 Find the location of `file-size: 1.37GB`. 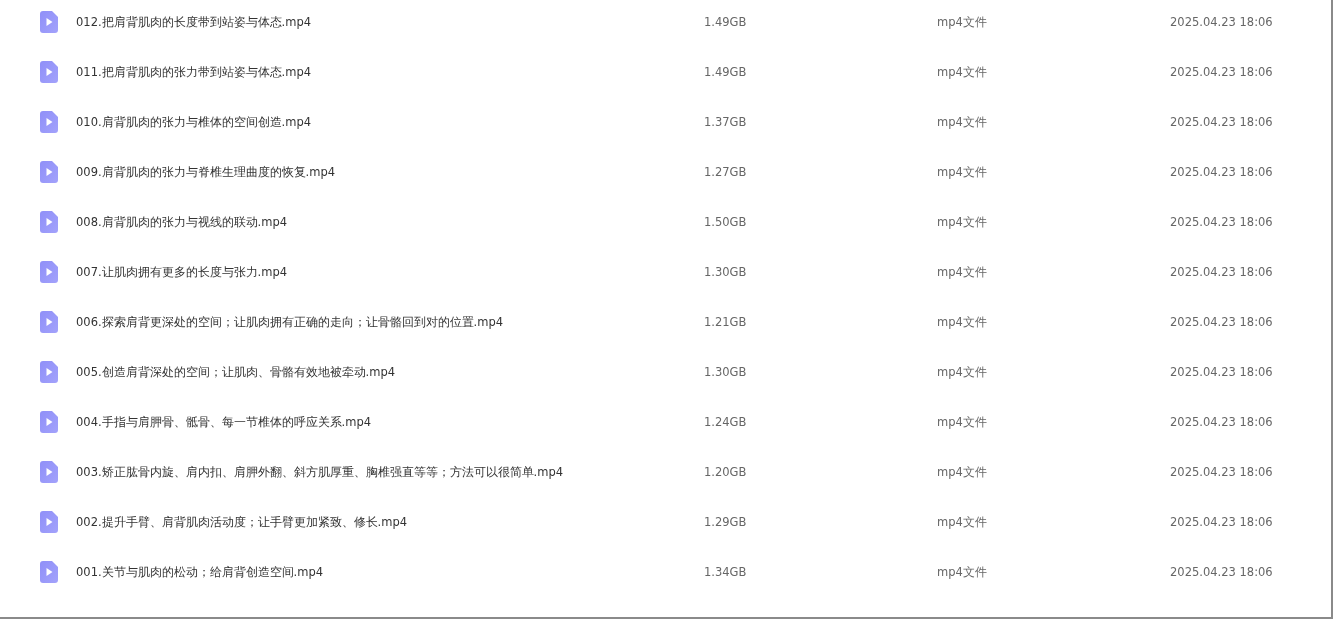

file-size: 1.37GB is located at coordinates (726, 122).